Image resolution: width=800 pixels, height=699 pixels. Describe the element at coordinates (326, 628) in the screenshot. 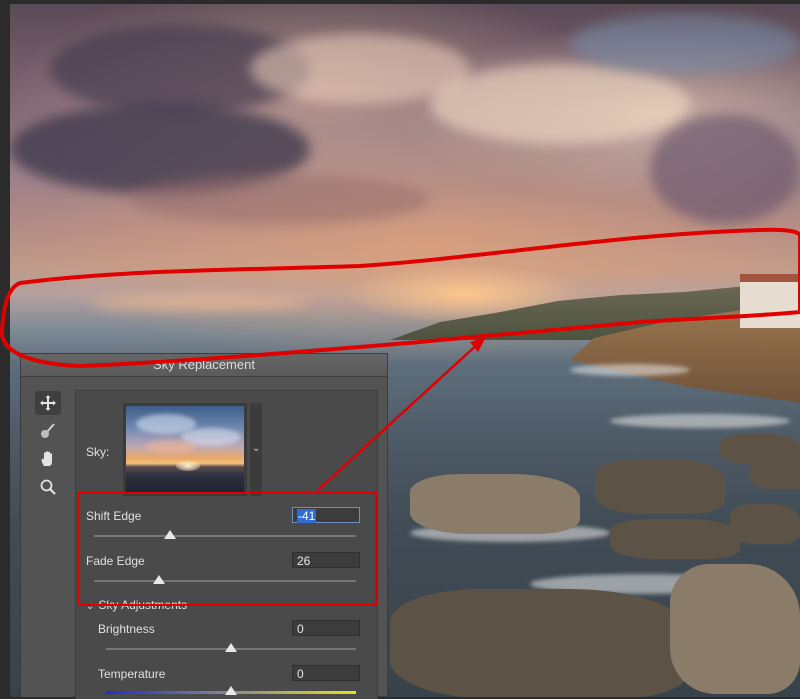

I see `brightness-input: 0` at that location.